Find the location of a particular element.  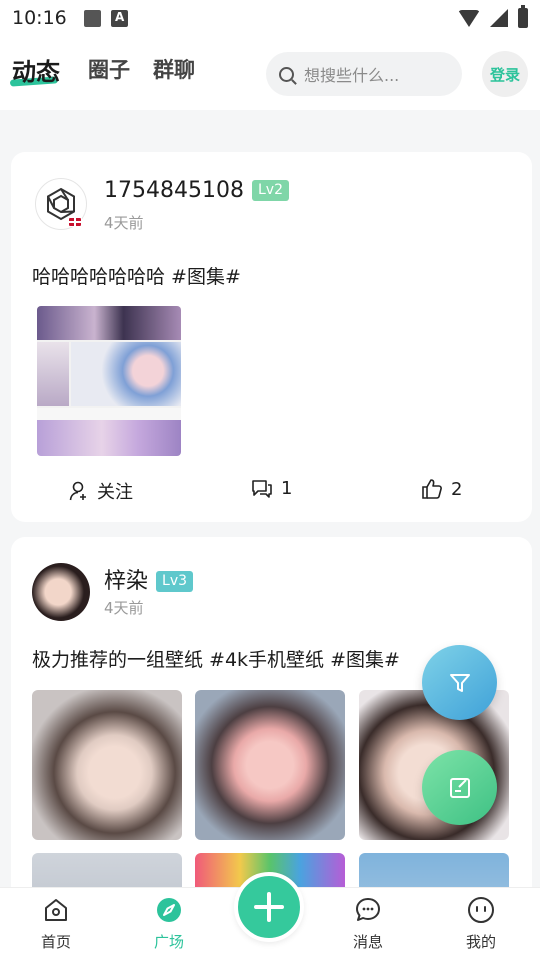

chat-icon is located at coordinates (368, 909).